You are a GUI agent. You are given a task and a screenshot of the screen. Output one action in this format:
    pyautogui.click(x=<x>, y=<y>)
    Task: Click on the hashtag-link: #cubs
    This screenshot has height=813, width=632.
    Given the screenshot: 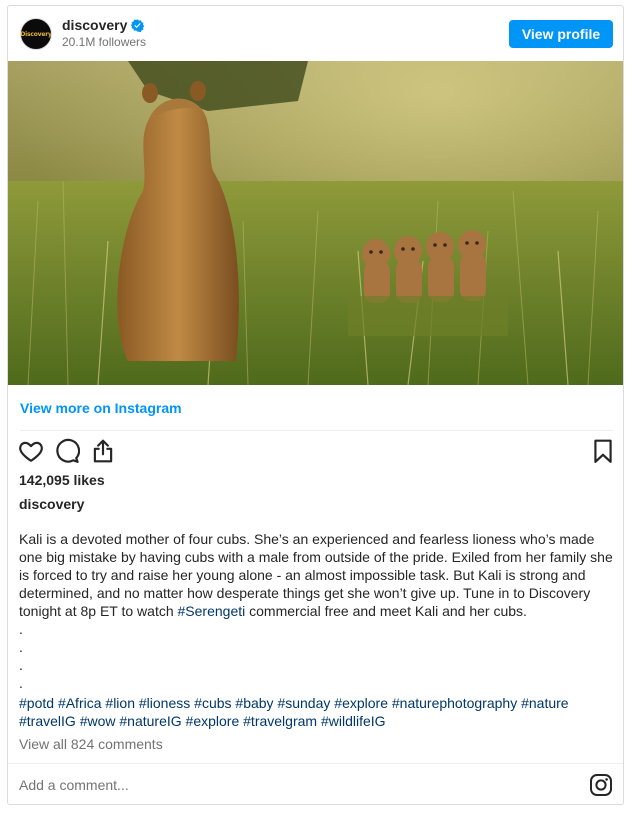 What is the action you would take?
    pyautogui.click(x=212, y=703)
    